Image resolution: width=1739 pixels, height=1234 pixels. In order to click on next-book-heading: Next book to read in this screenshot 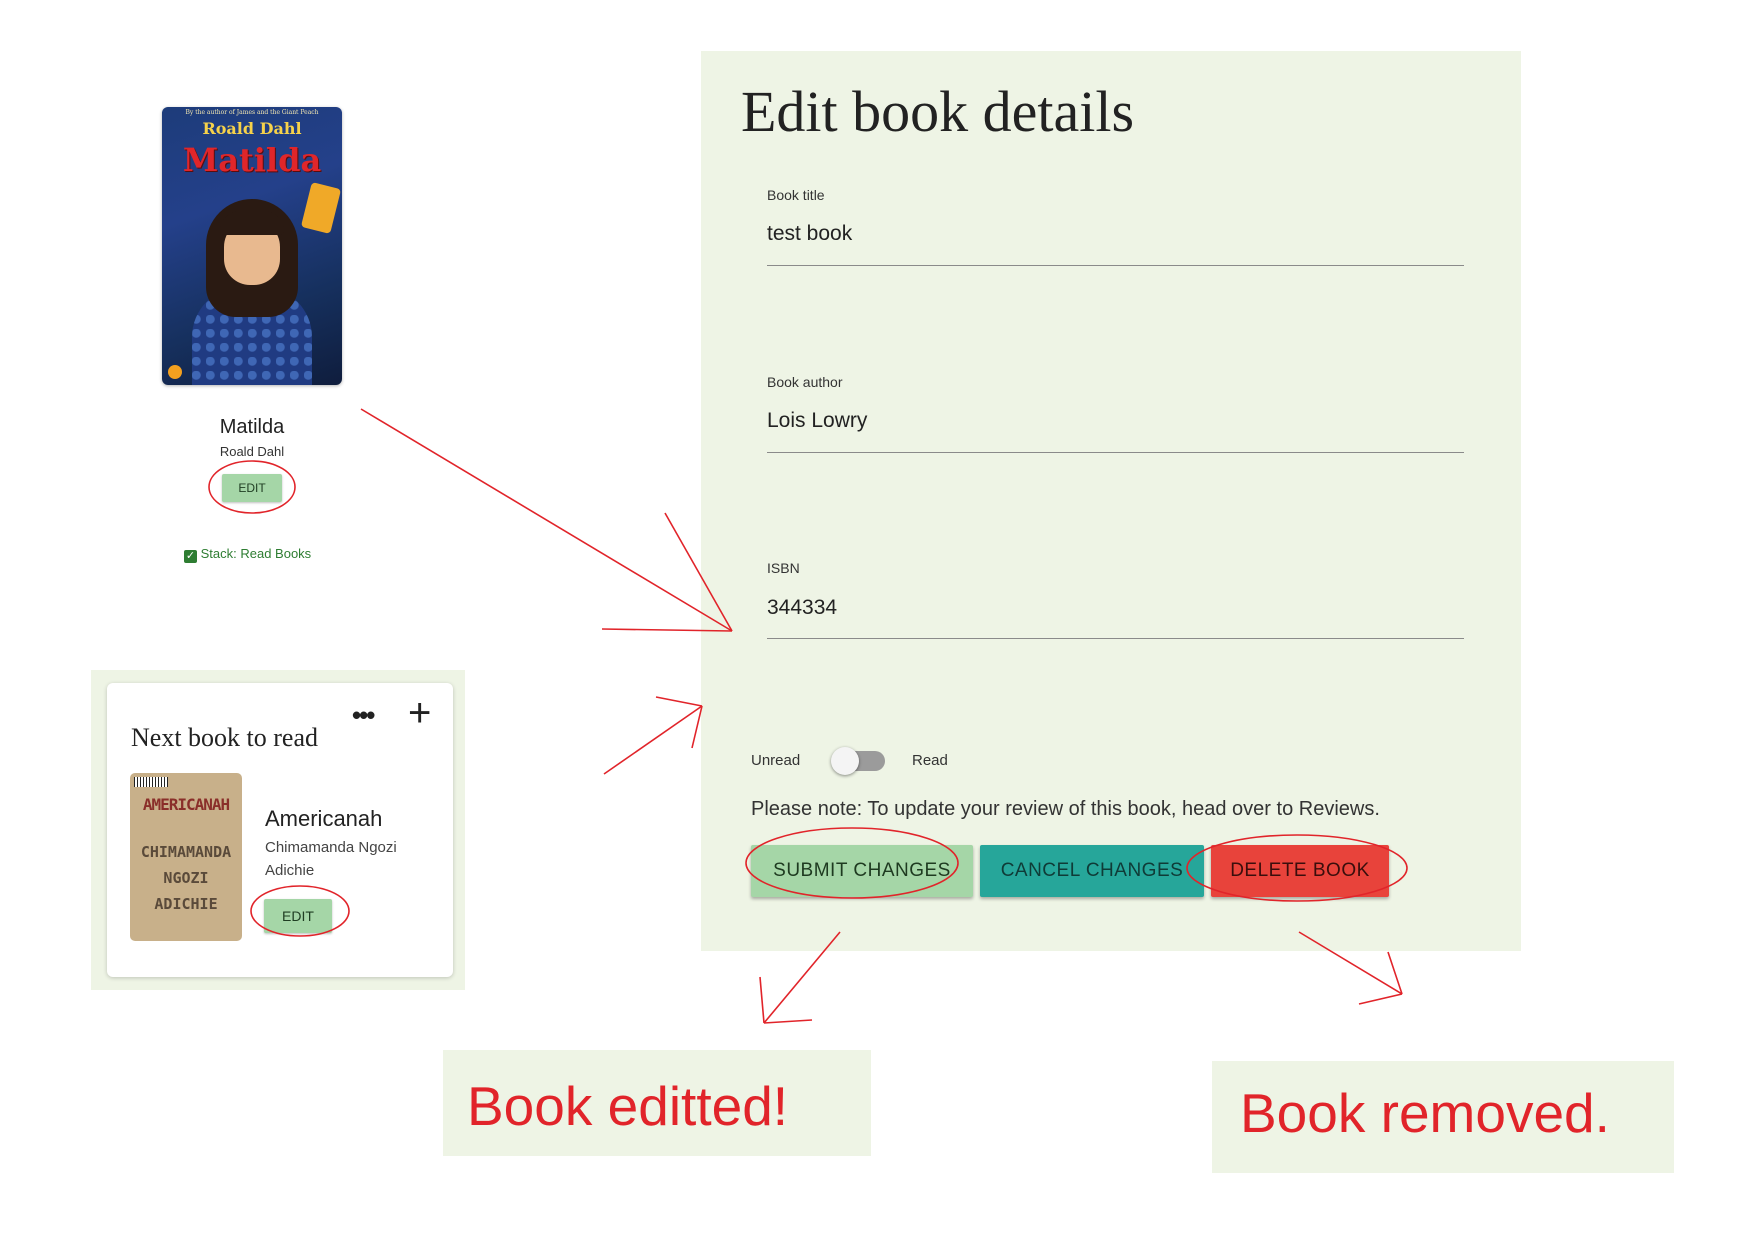, I will do `click(225, 737)`.